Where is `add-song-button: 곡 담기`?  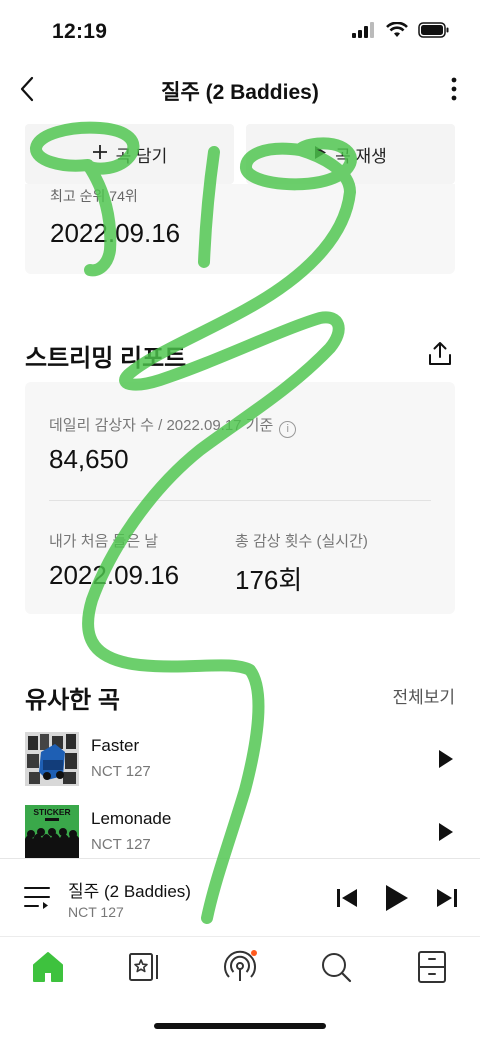 add-song-button: 곡 담기 is located at coordinates (129, 154).